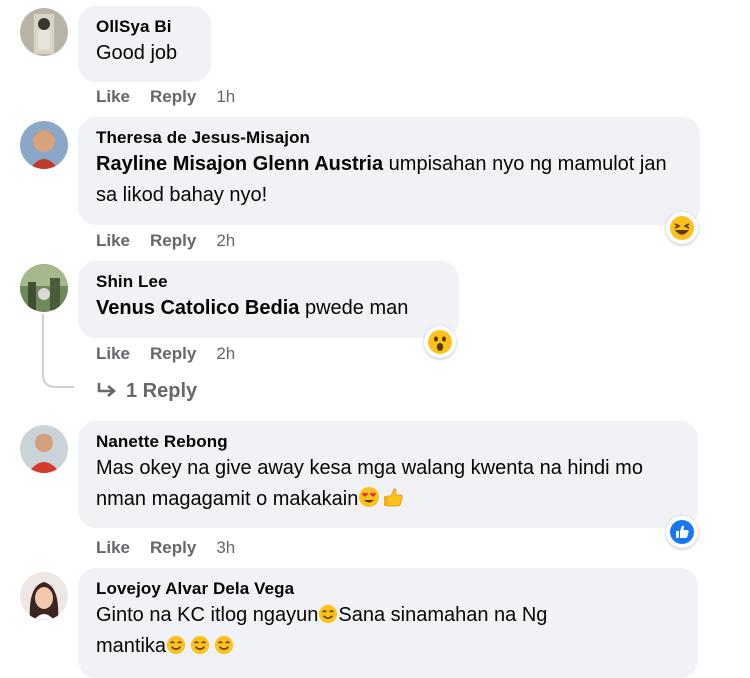  I want to click on comment-actions: Like Reply 1h, so click(175, 97).